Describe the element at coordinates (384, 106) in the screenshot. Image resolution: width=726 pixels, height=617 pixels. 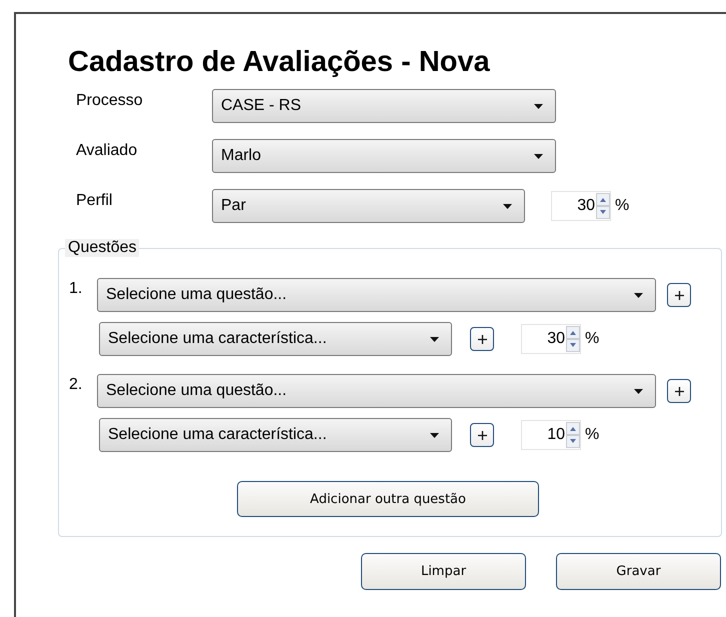
I see `dropdown: CASE - RS` at that location.